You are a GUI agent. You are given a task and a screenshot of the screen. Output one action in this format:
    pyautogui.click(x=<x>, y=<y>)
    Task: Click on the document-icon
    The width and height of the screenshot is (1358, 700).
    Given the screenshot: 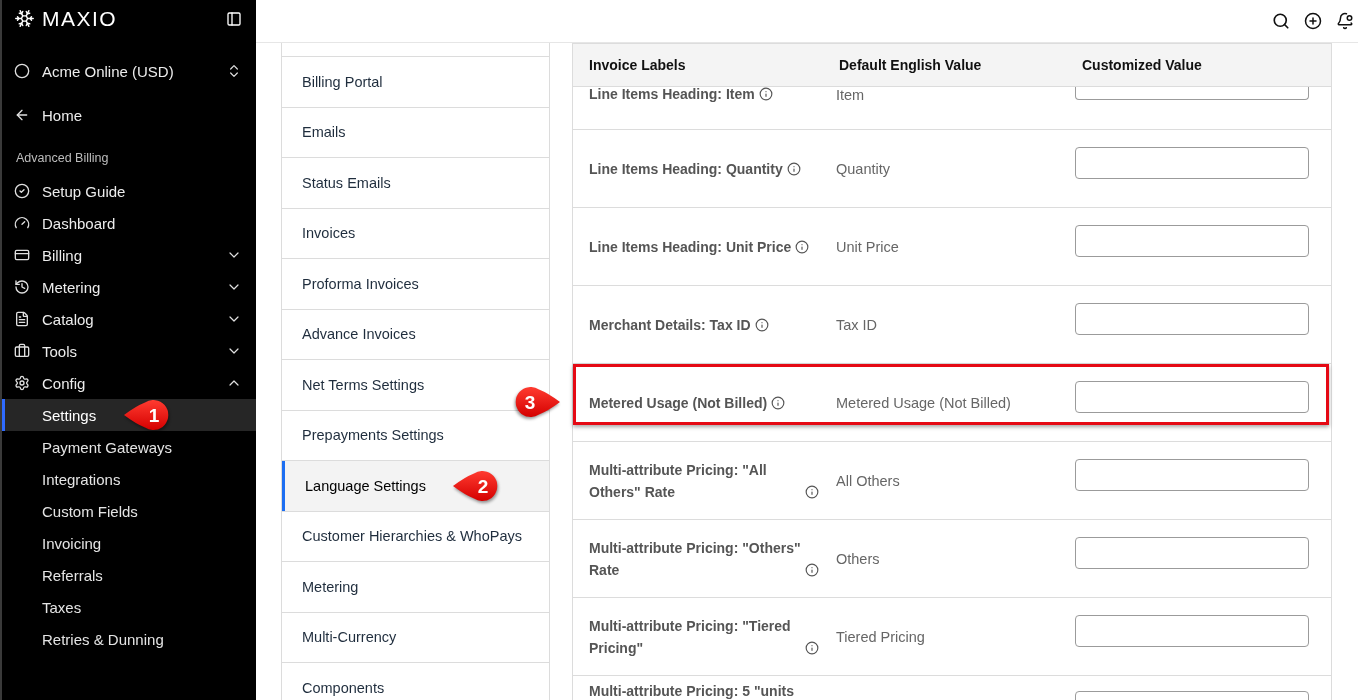 What is the action you would take?
    pyautogui.click(x=22, y=319)
    